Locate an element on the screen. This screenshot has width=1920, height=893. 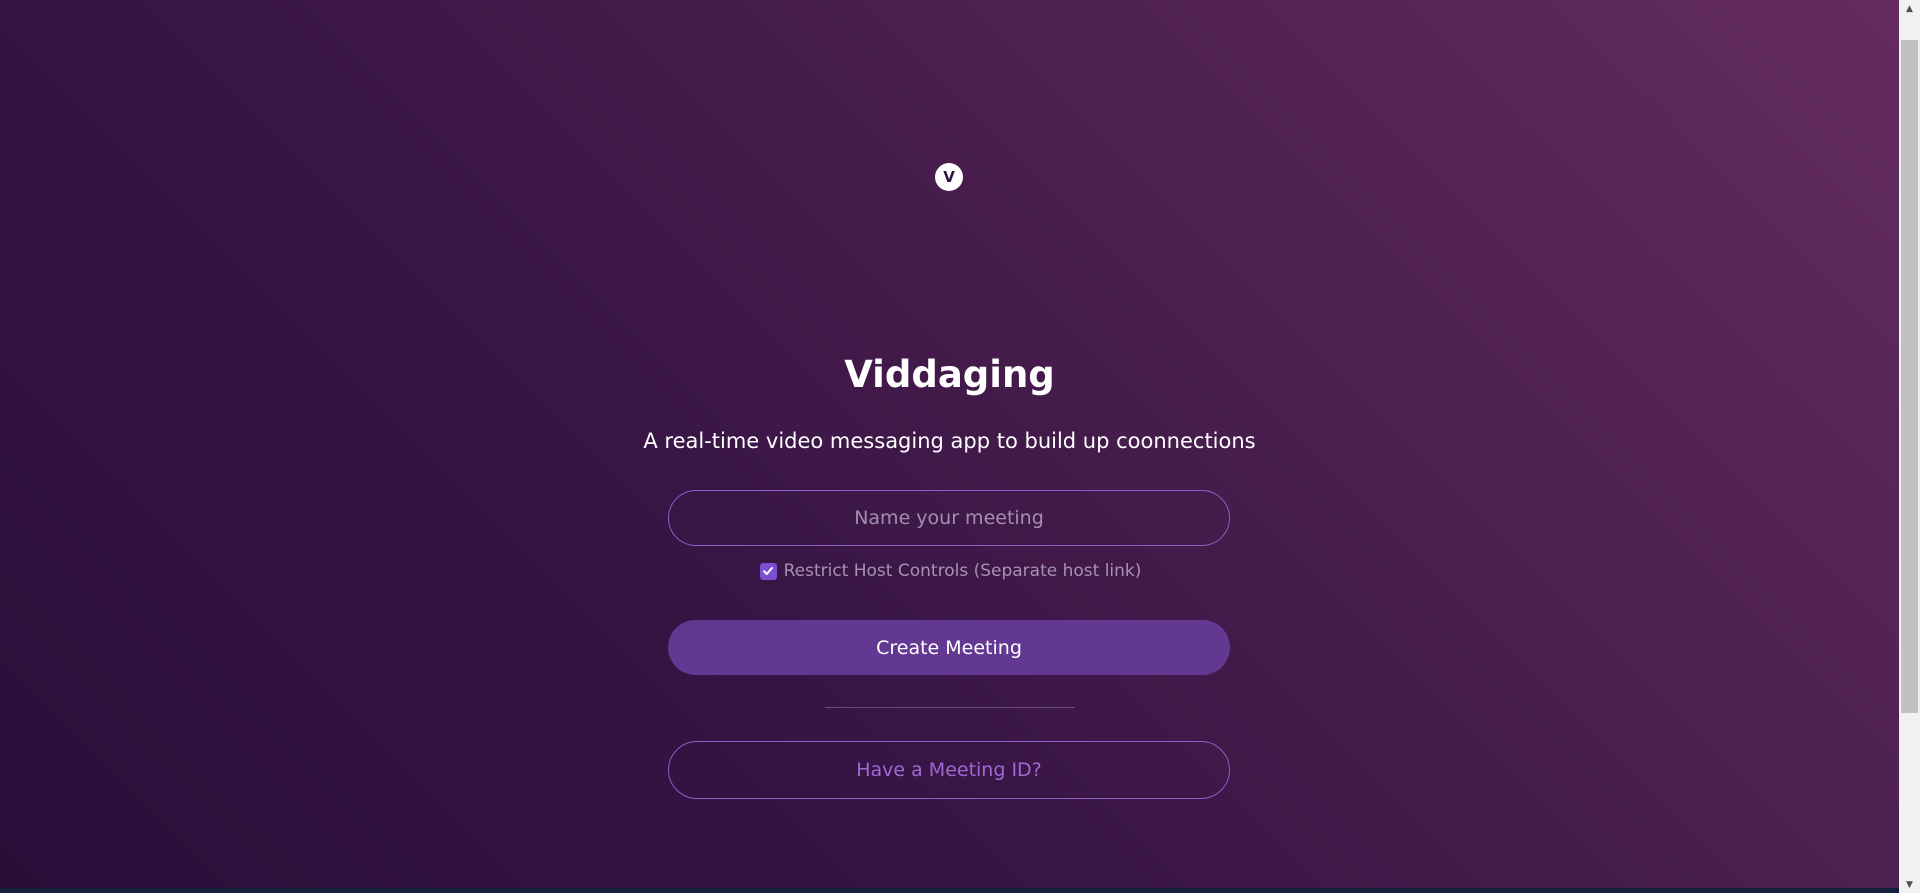
restrict-host-checkbox is located at coordinates (768, 571).